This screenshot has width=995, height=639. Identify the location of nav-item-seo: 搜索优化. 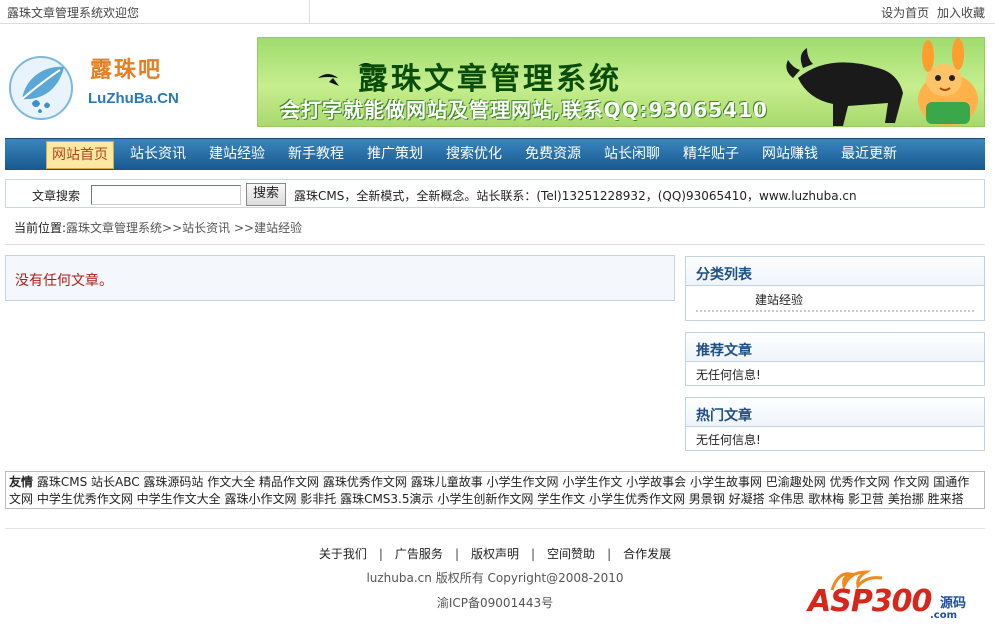
(474, 155).